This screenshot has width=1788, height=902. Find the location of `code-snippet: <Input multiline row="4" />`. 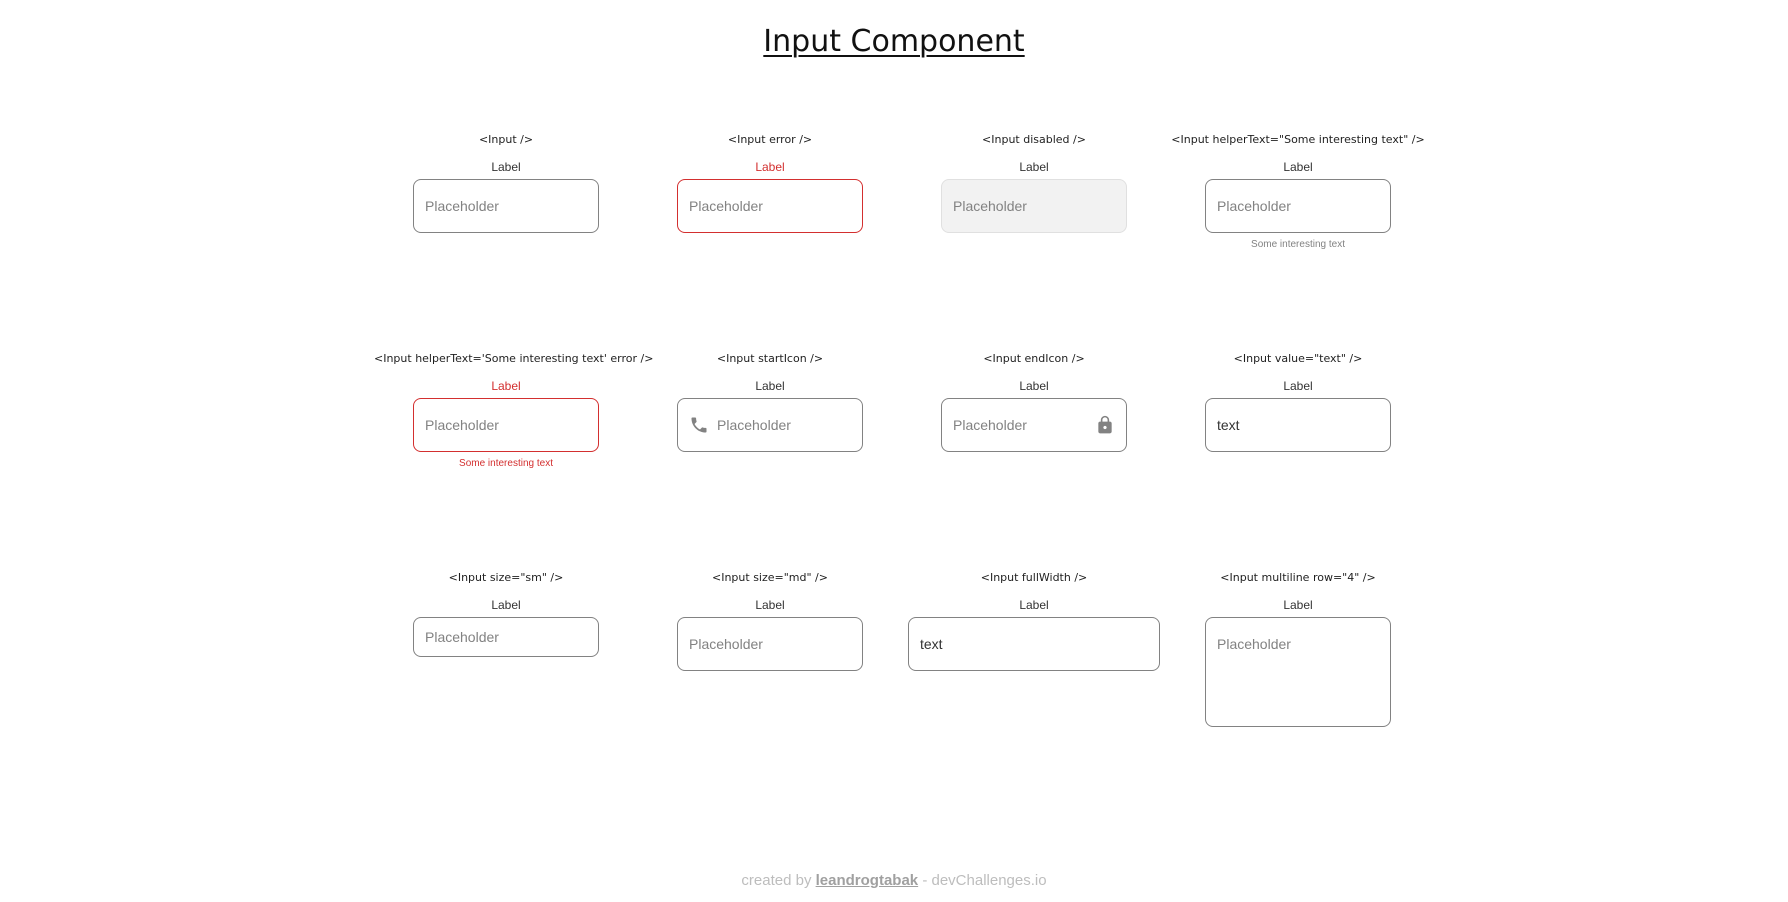

code-snippet: <Input multiline row="4" /> is located at coordinates (1298, 577).